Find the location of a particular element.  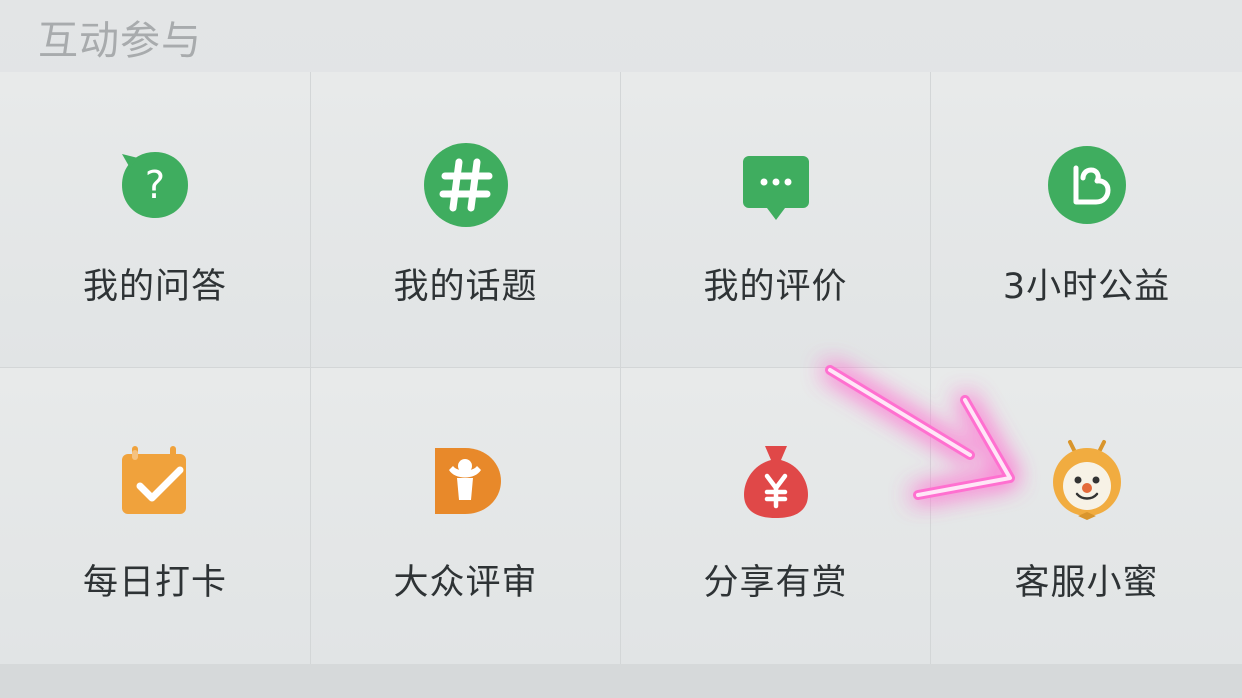

calendar-check-icon is located at coordinates (155, 481).